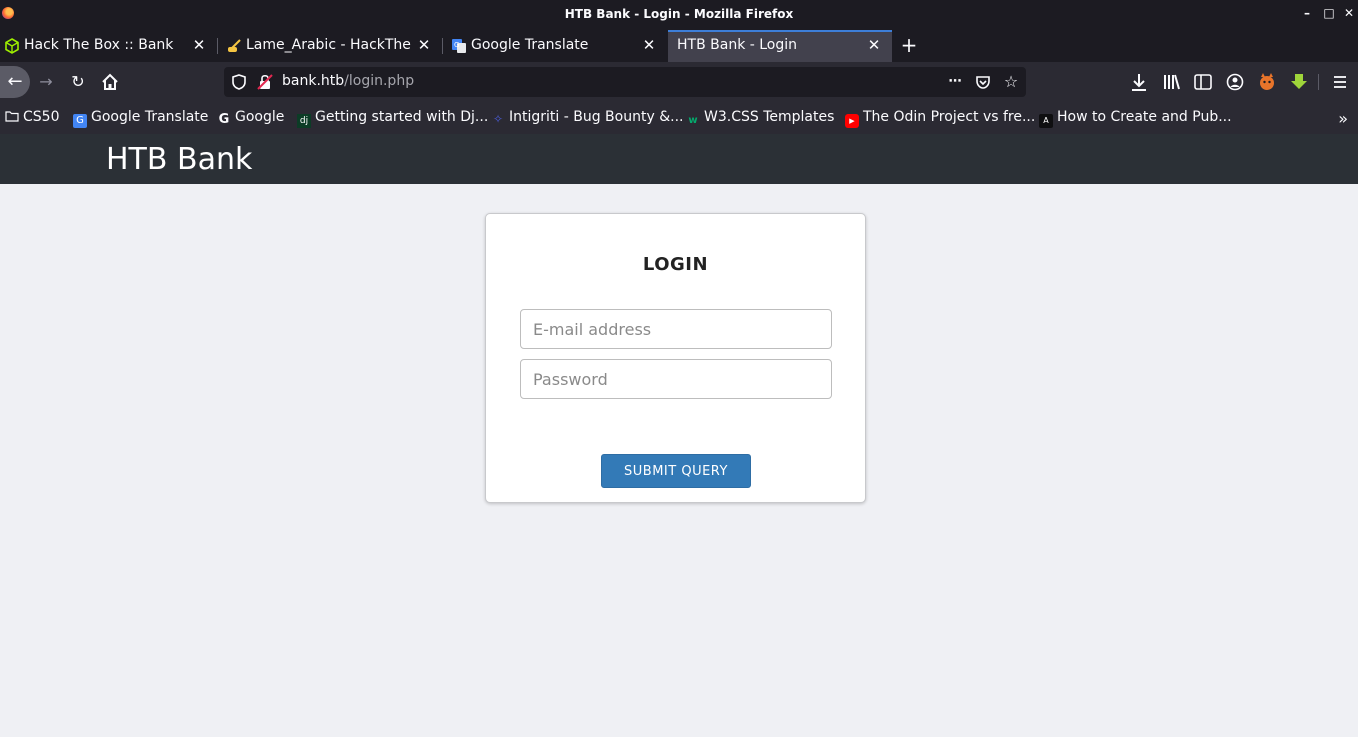 This screenshot has width=1358, height=737. Describe the element at coordinates (41, 117) in the screenshot. I see `bookmark-label: CS50` at that location.